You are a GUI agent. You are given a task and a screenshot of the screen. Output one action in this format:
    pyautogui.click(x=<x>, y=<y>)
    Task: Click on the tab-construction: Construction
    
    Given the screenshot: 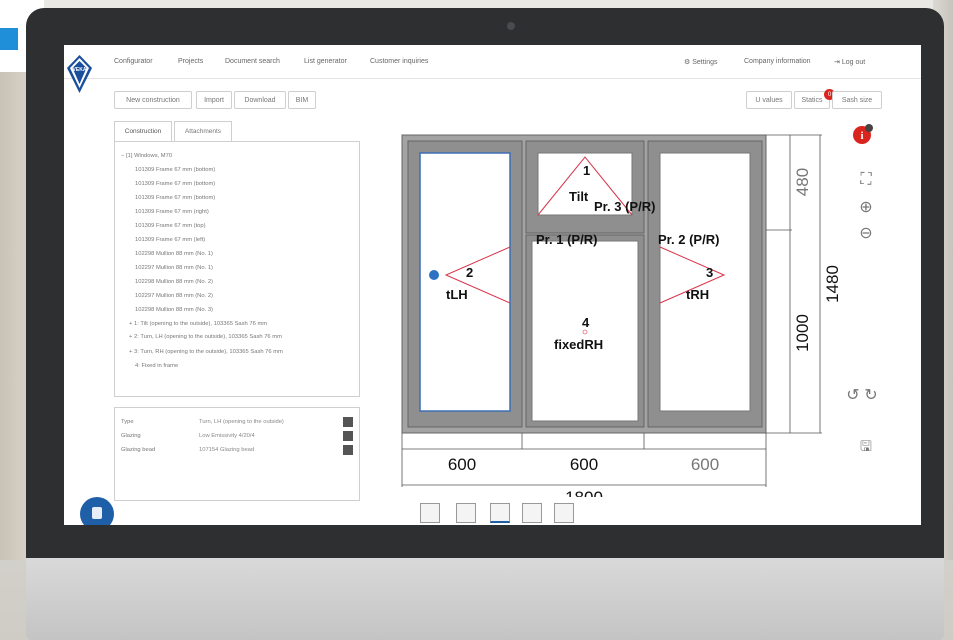 What is the action you would take?
    pyautogui.click(x=143, y=131)
    